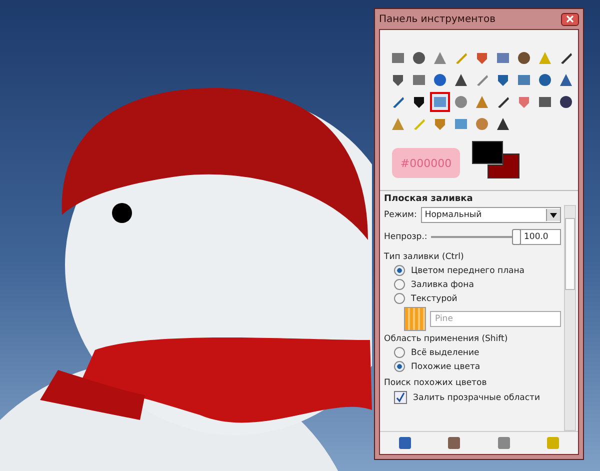  What do you see at coordinates (540, 237) in the screenshot?
I see `opacity-input: 100.0` at bounding box center [540, 237].